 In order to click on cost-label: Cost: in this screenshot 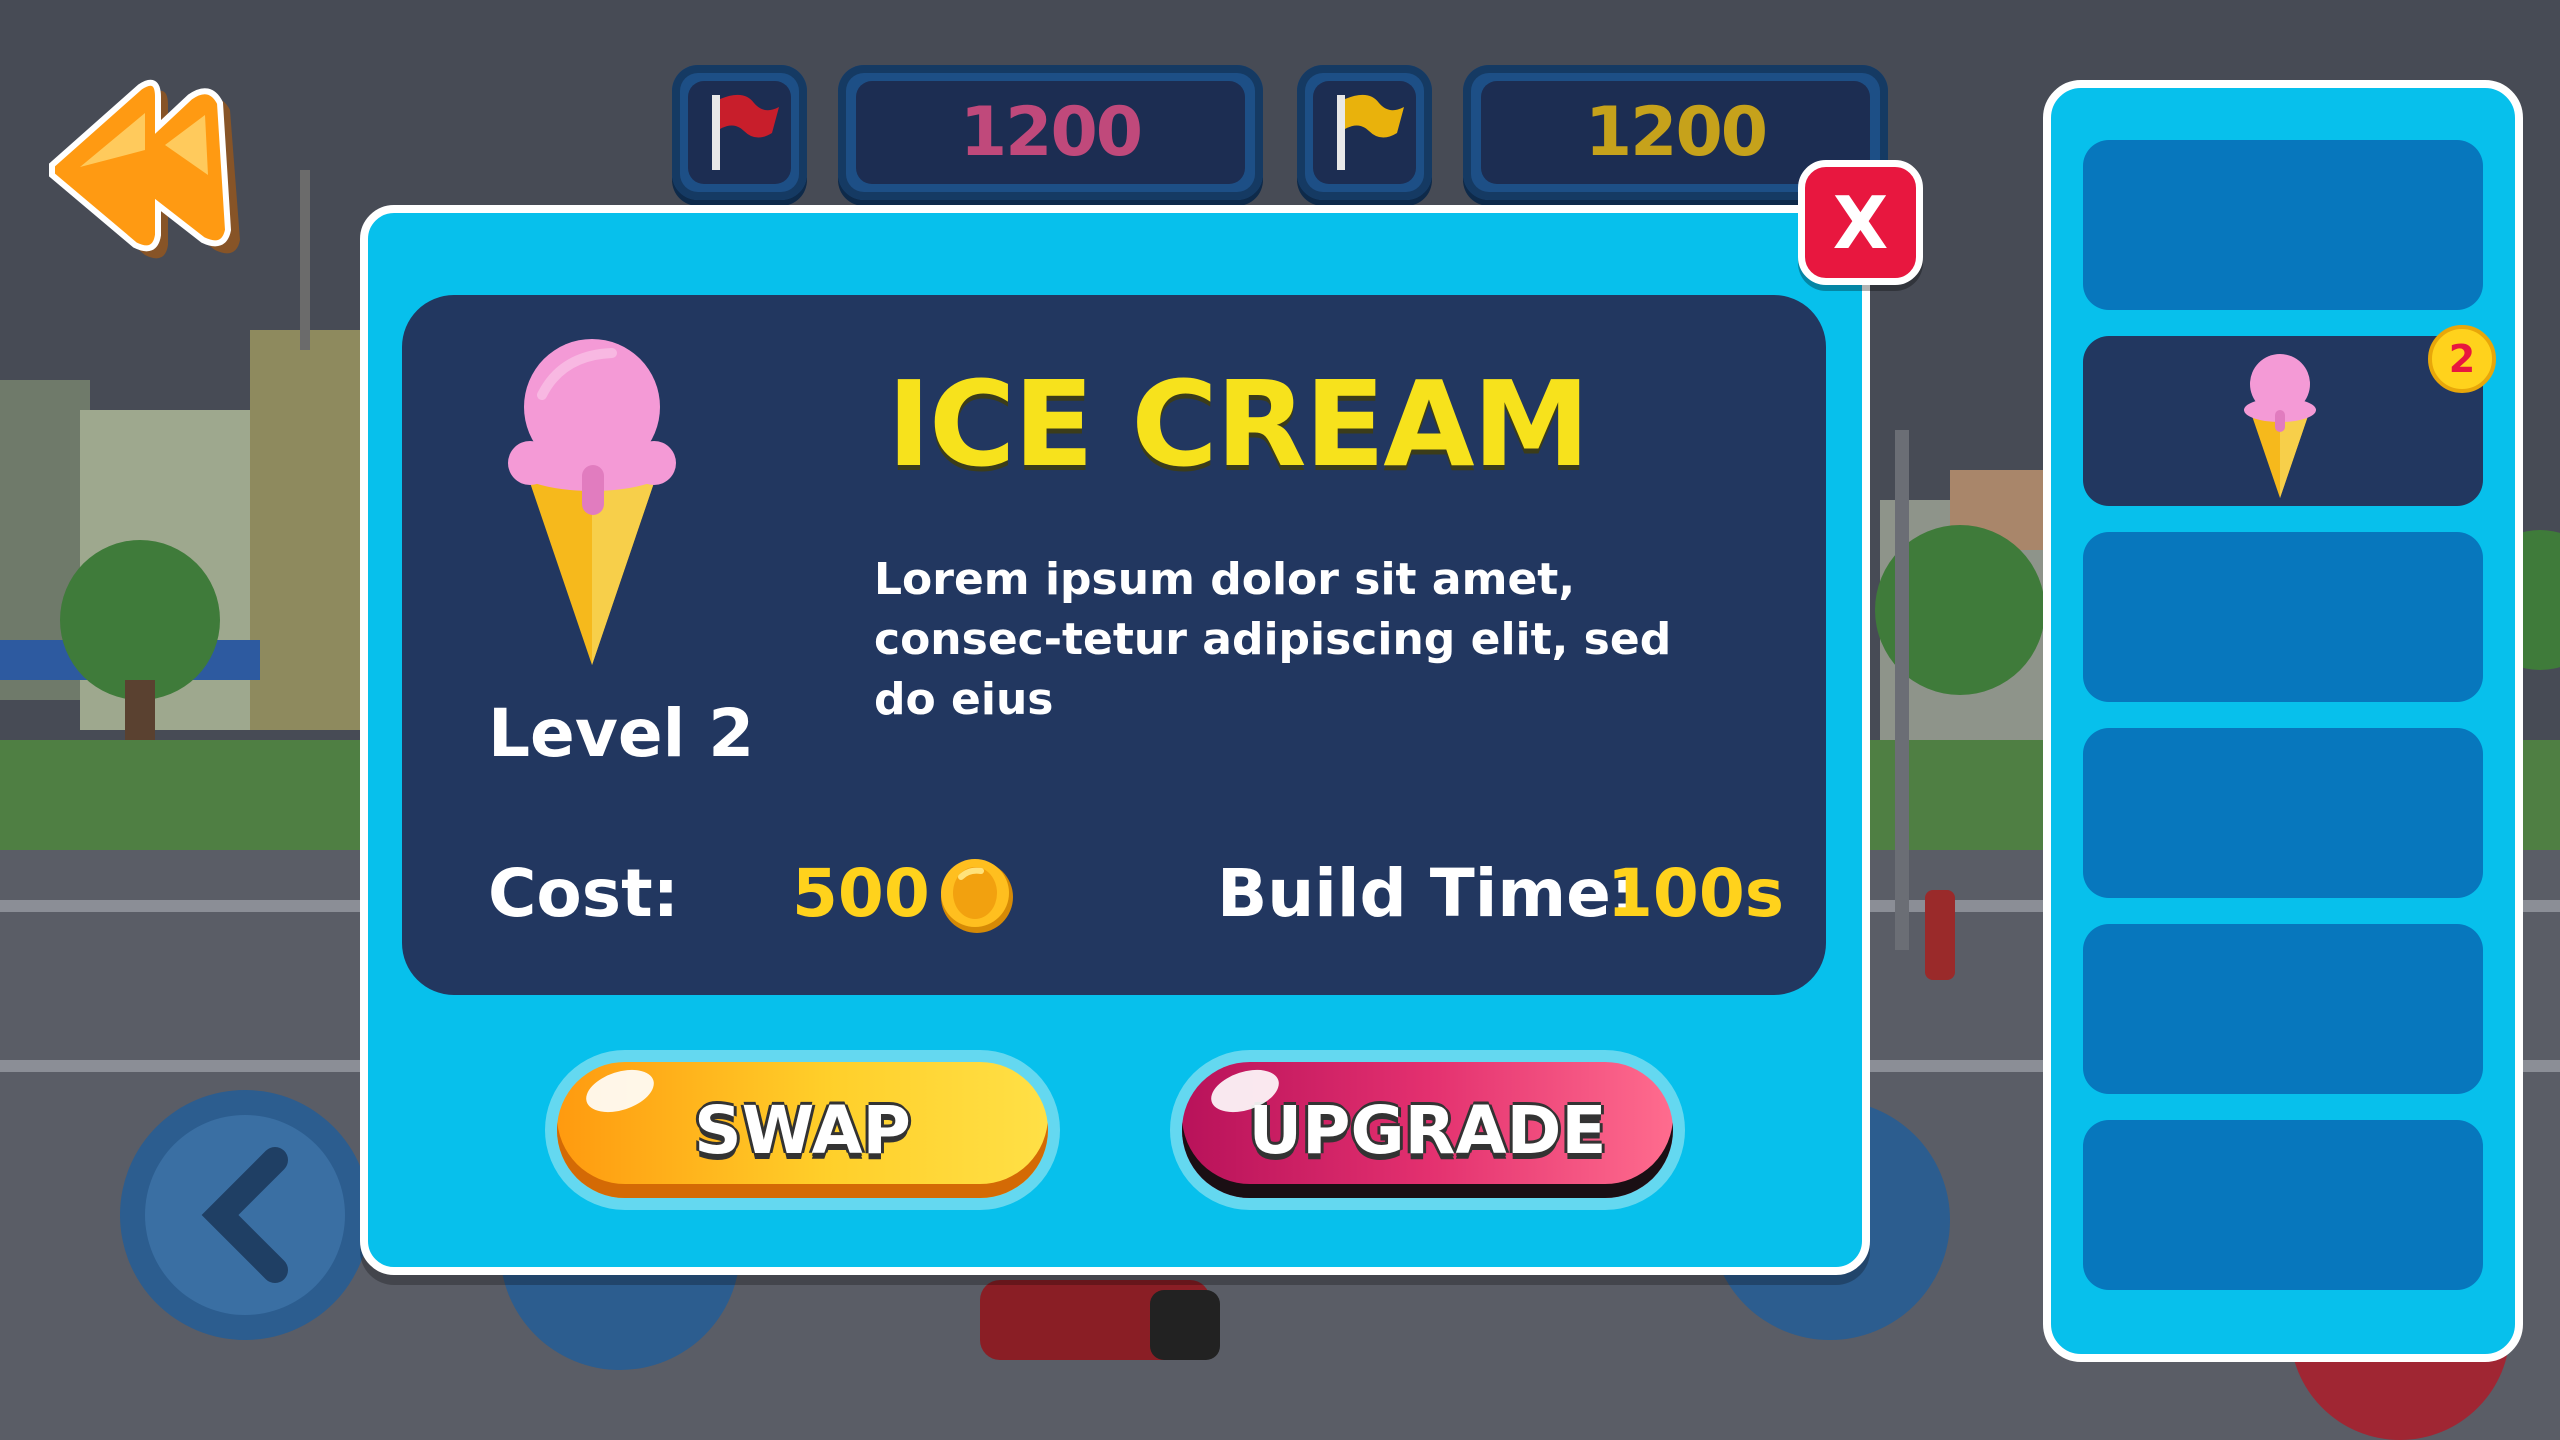, I will do `click(584, 893)`.